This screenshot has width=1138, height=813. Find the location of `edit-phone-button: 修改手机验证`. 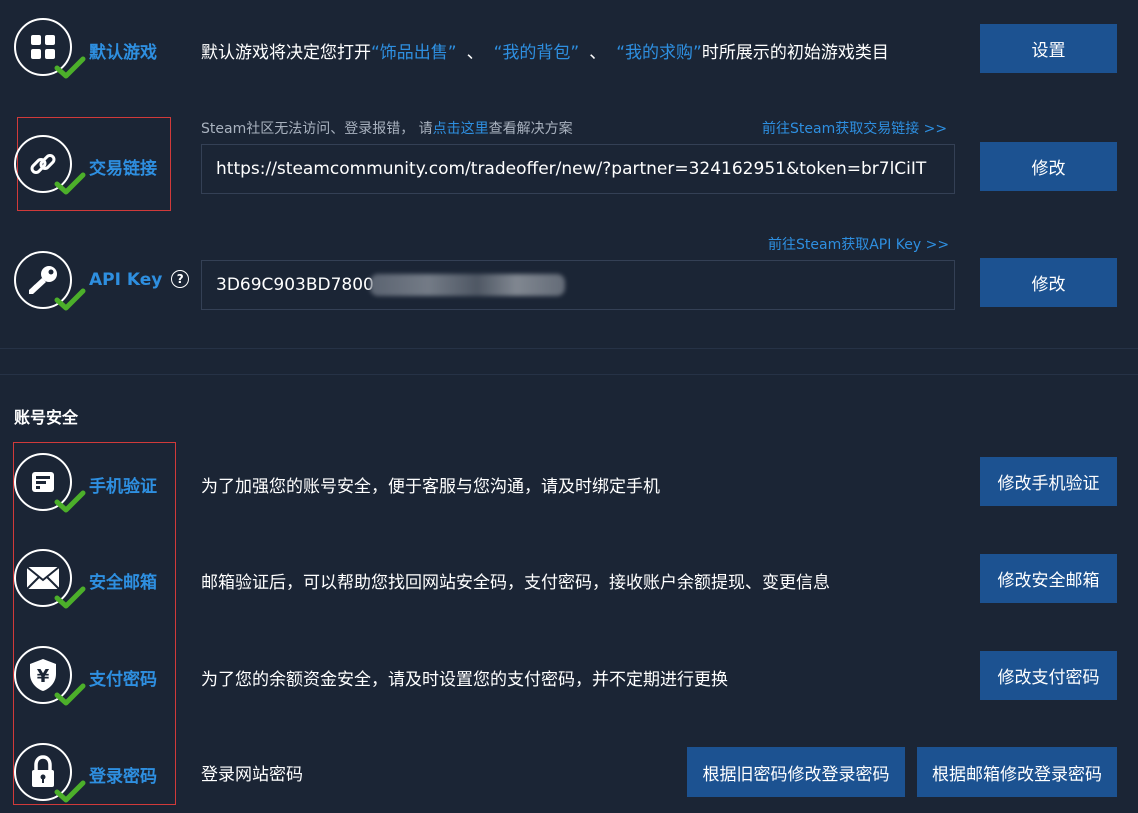

edit-phone-button: 修改手机验证 is located at coordinates (1048, 481).